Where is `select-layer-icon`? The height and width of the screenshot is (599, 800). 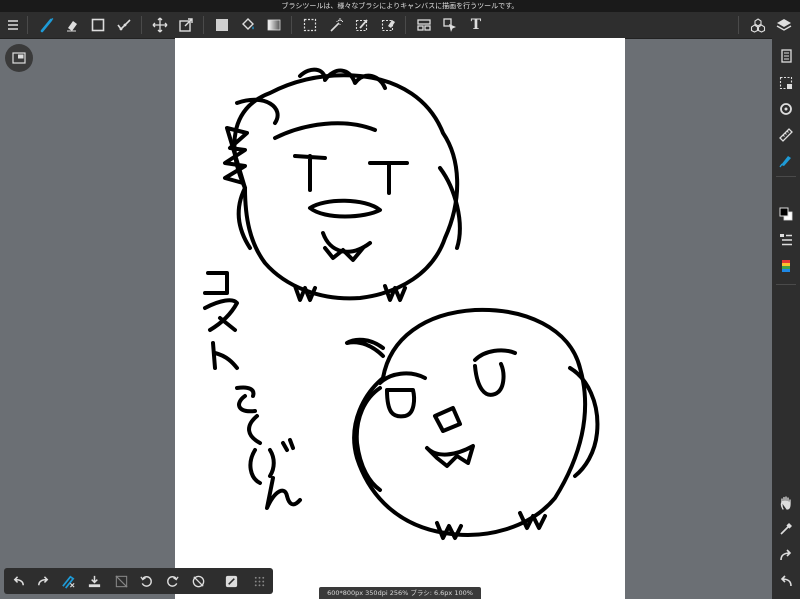
select-layer-icon is located at coordinates (786, 83).